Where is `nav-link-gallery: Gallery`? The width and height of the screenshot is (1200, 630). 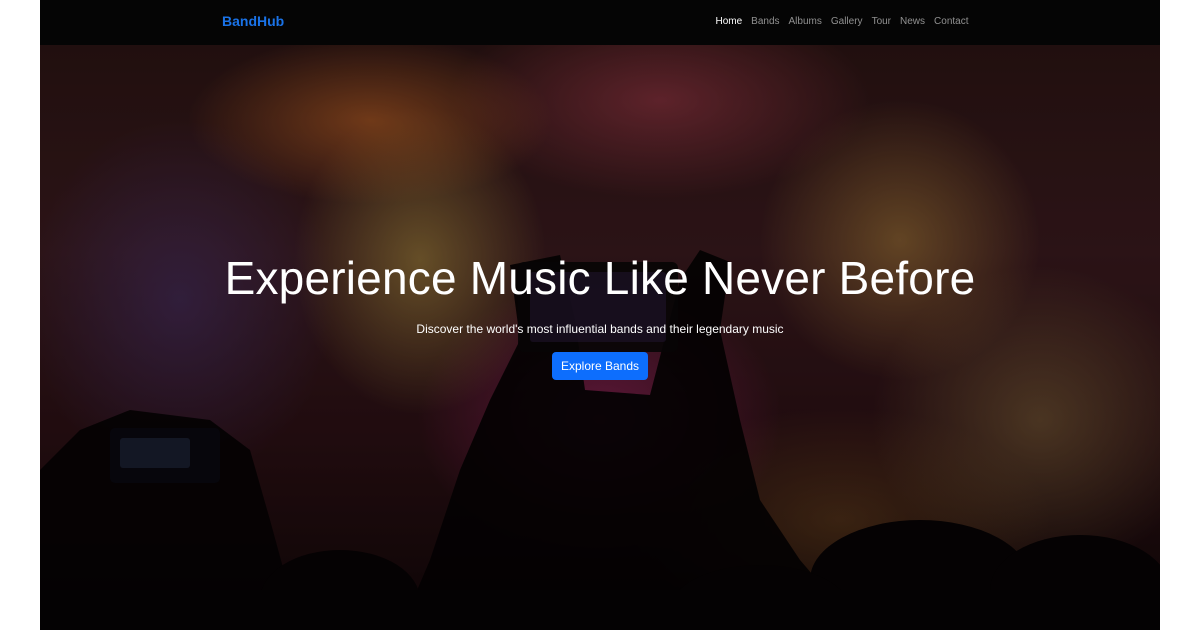 nav-link-gallery: Gallery is located at coordinates (846, 21).